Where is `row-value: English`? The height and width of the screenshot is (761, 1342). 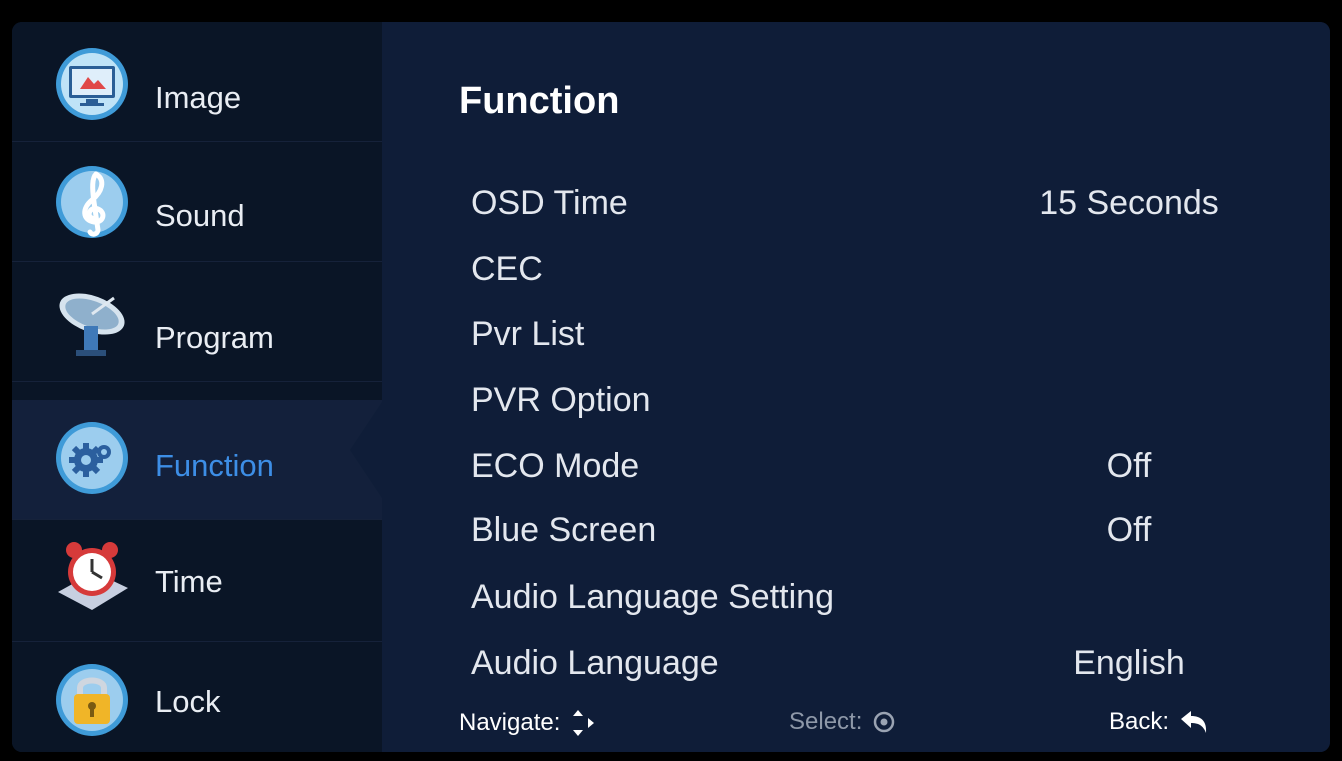
row-value: English is located at coordinates (1129, 663).